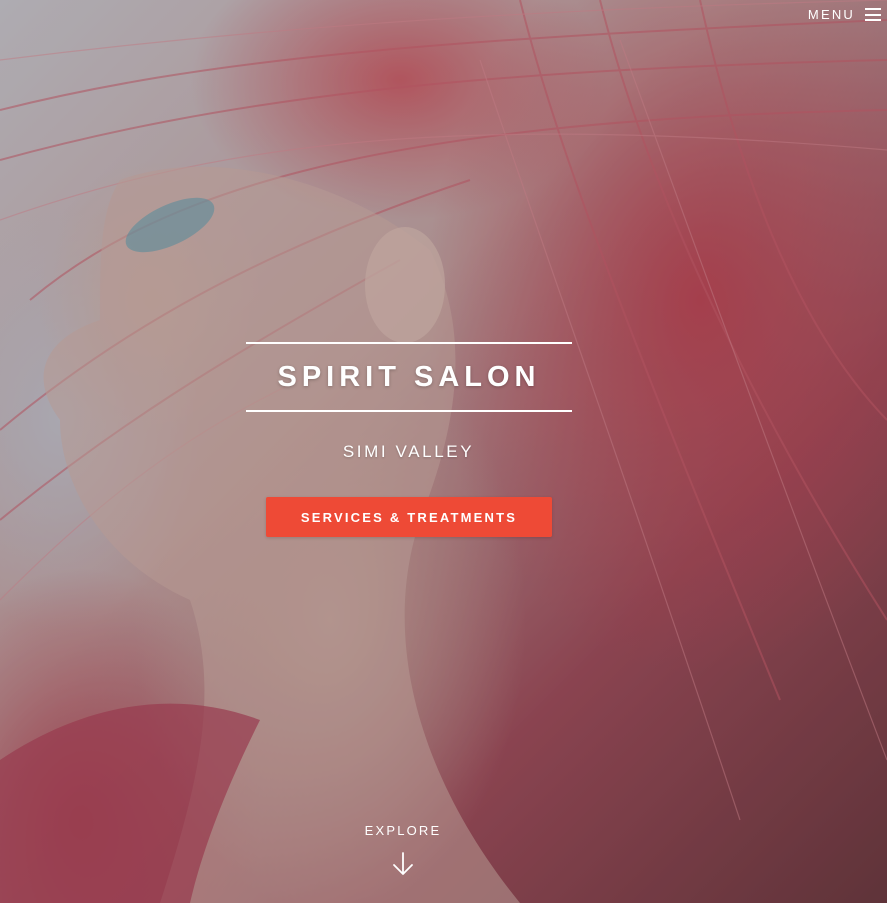 The width and height of the screenshot is (887, 903). Describe the element at coordinates (408, 451) in the screenshot. I see `location-subtitle: SIMI VALLEY` at that location.